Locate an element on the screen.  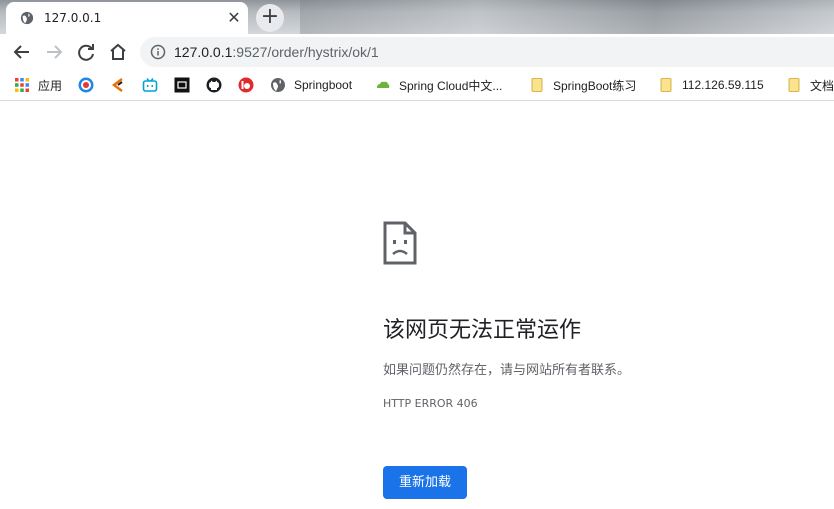
bookmark-tool is located at coordinates (118, 85).